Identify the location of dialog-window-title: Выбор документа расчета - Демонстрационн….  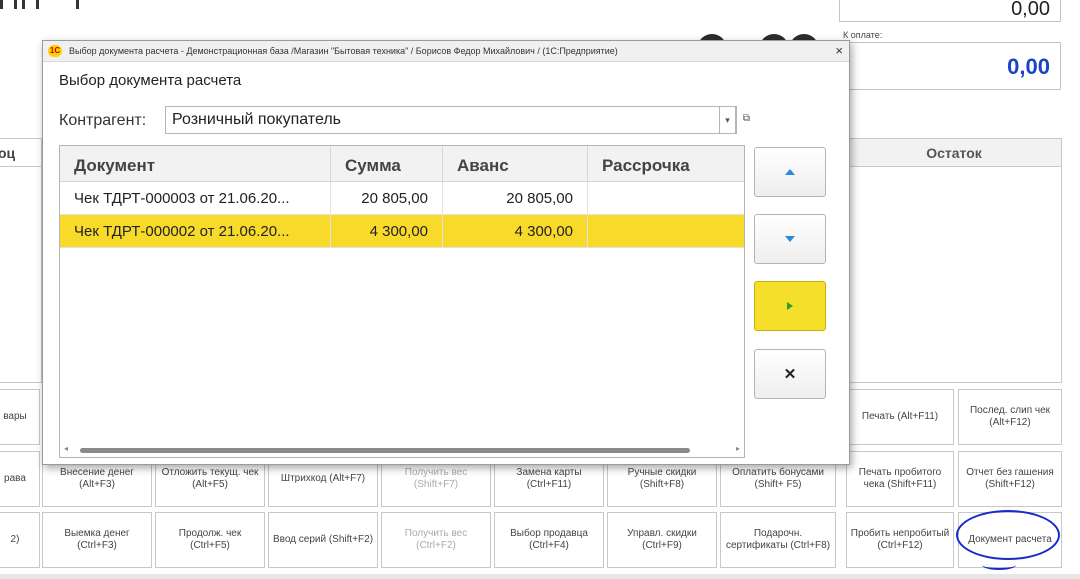
(343, 51).